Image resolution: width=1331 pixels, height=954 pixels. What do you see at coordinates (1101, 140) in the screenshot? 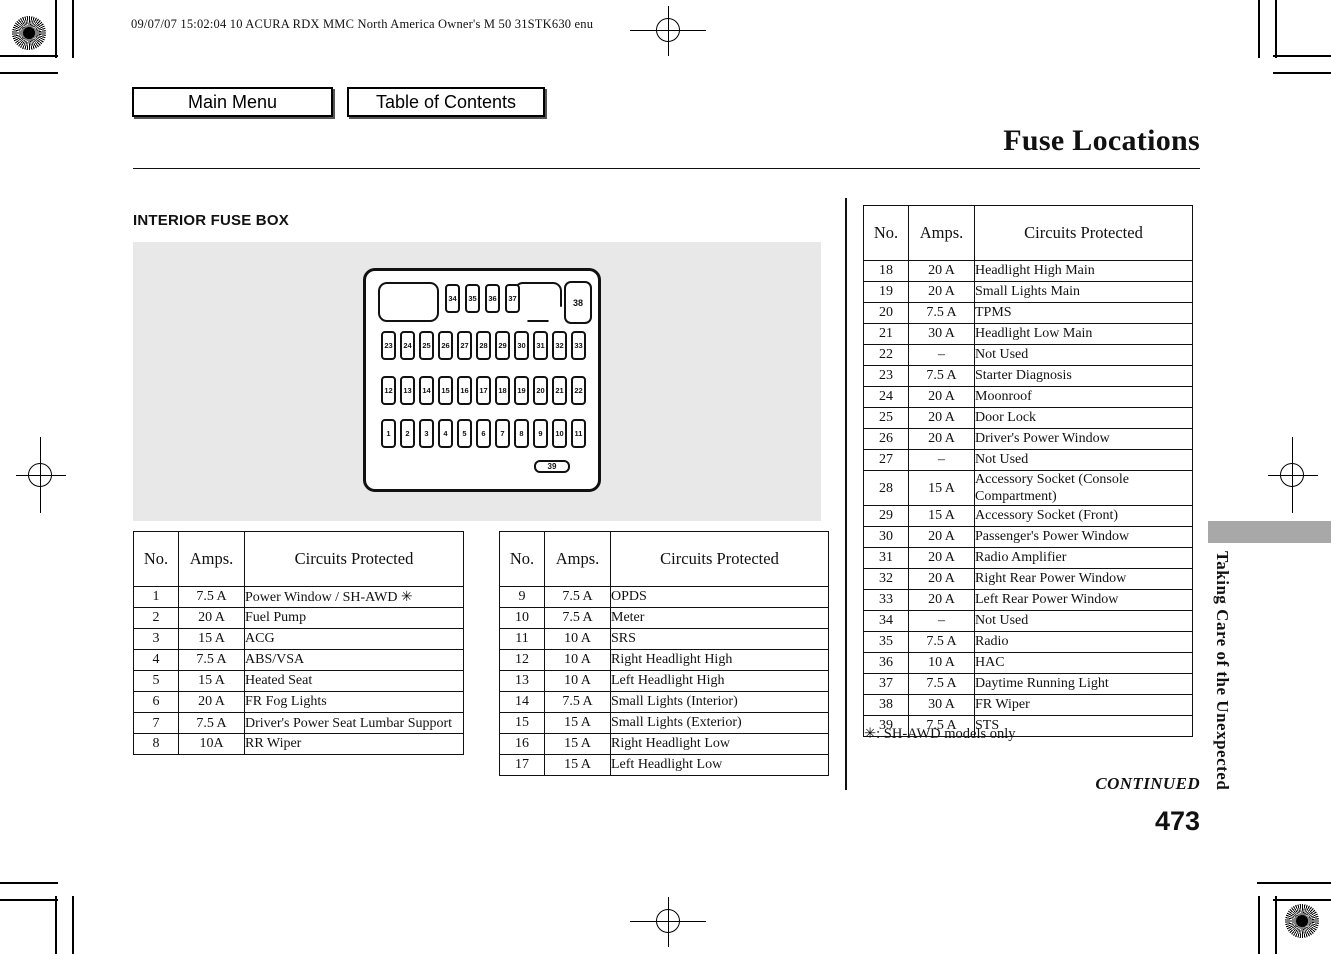
I see `page-title: Fuse Locations` at bounding box center [1101, 140].